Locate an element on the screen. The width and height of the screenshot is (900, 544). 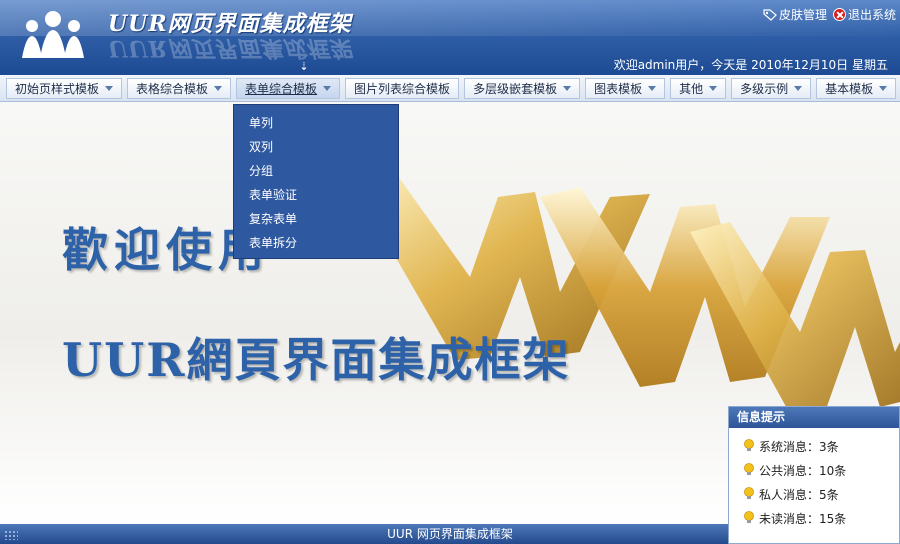
menu-item-label: 多级示例 is located at coordinates (764, 88).